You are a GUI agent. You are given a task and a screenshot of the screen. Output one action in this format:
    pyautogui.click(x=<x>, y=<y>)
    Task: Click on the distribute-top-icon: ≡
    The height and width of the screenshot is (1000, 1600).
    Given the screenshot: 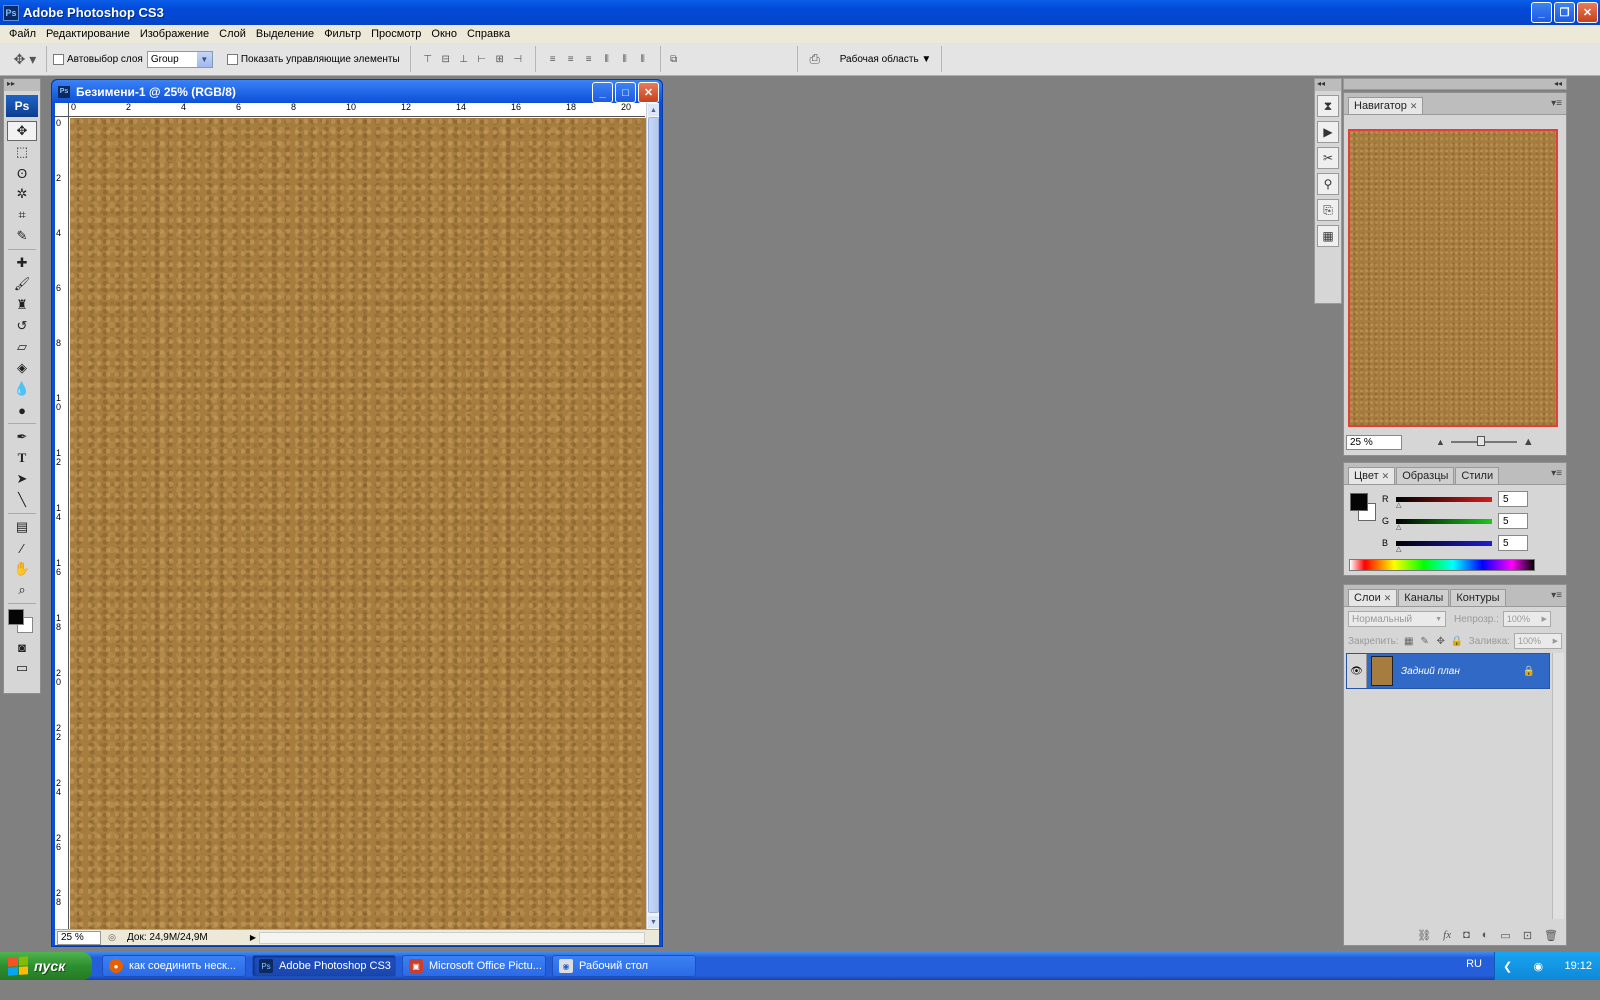 What is the action you would take?
    pyautogui.click(x=553, y=59)
    